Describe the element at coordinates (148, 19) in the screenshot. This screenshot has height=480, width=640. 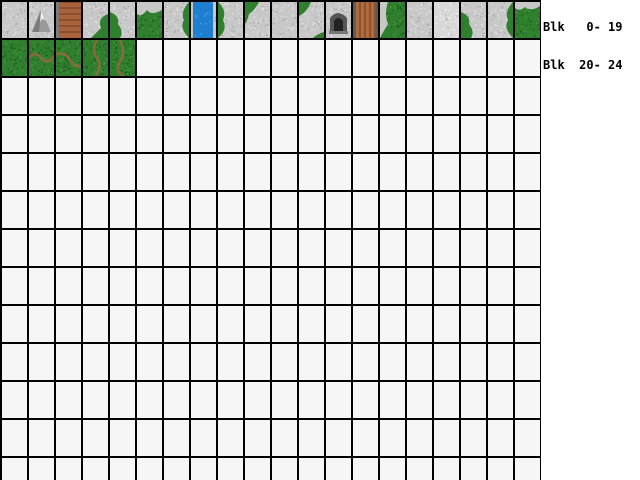
I see `tile-grass-rock-edge` at that location.